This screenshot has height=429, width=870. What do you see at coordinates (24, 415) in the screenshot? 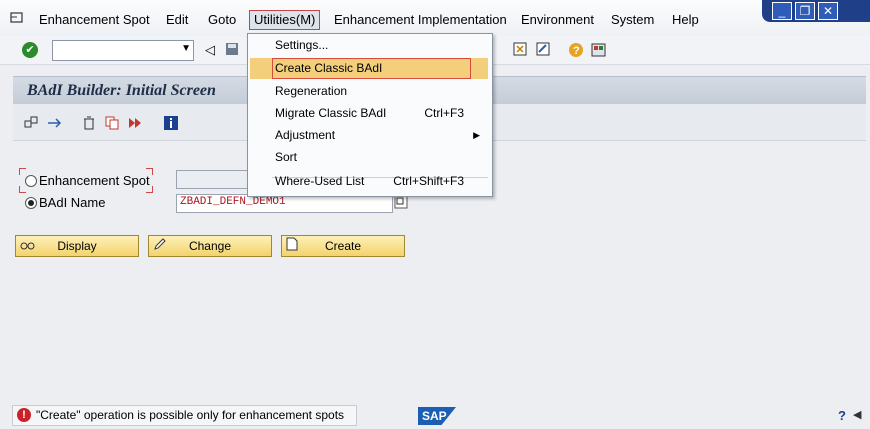
I see `error-icon: !` at bounding box center [24, 415].